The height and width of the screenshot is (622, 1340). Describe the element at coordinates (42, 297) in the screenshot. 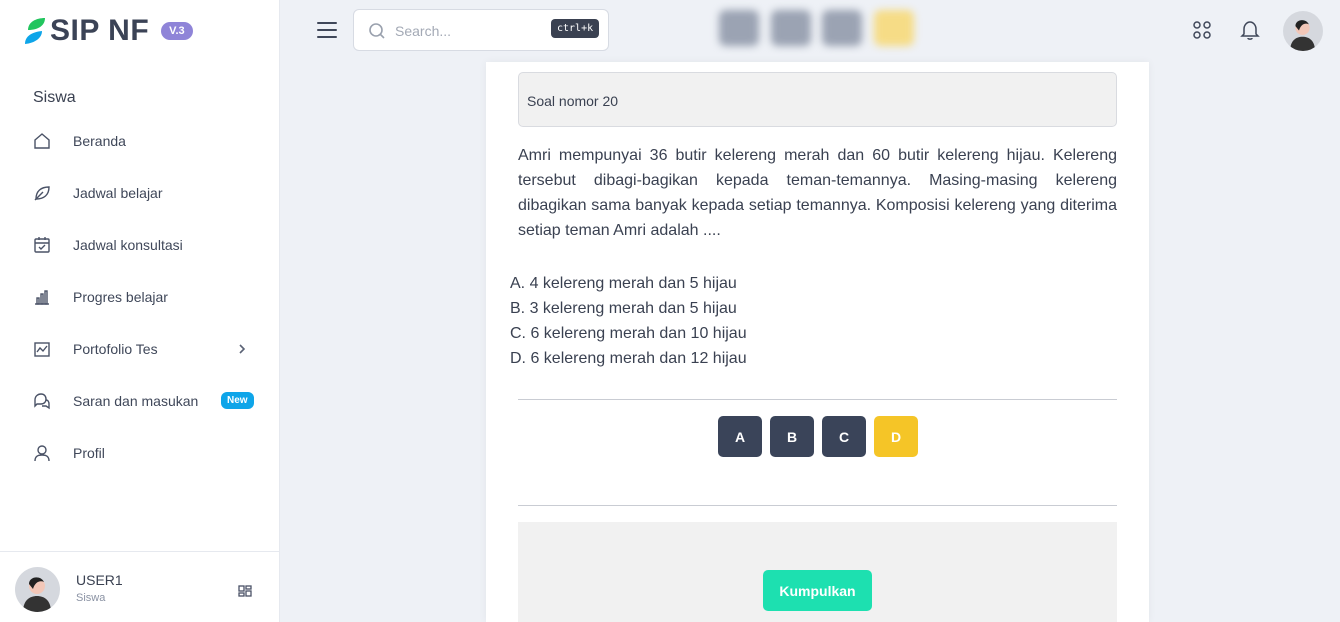

I see `bar-chart-icon` at that location.